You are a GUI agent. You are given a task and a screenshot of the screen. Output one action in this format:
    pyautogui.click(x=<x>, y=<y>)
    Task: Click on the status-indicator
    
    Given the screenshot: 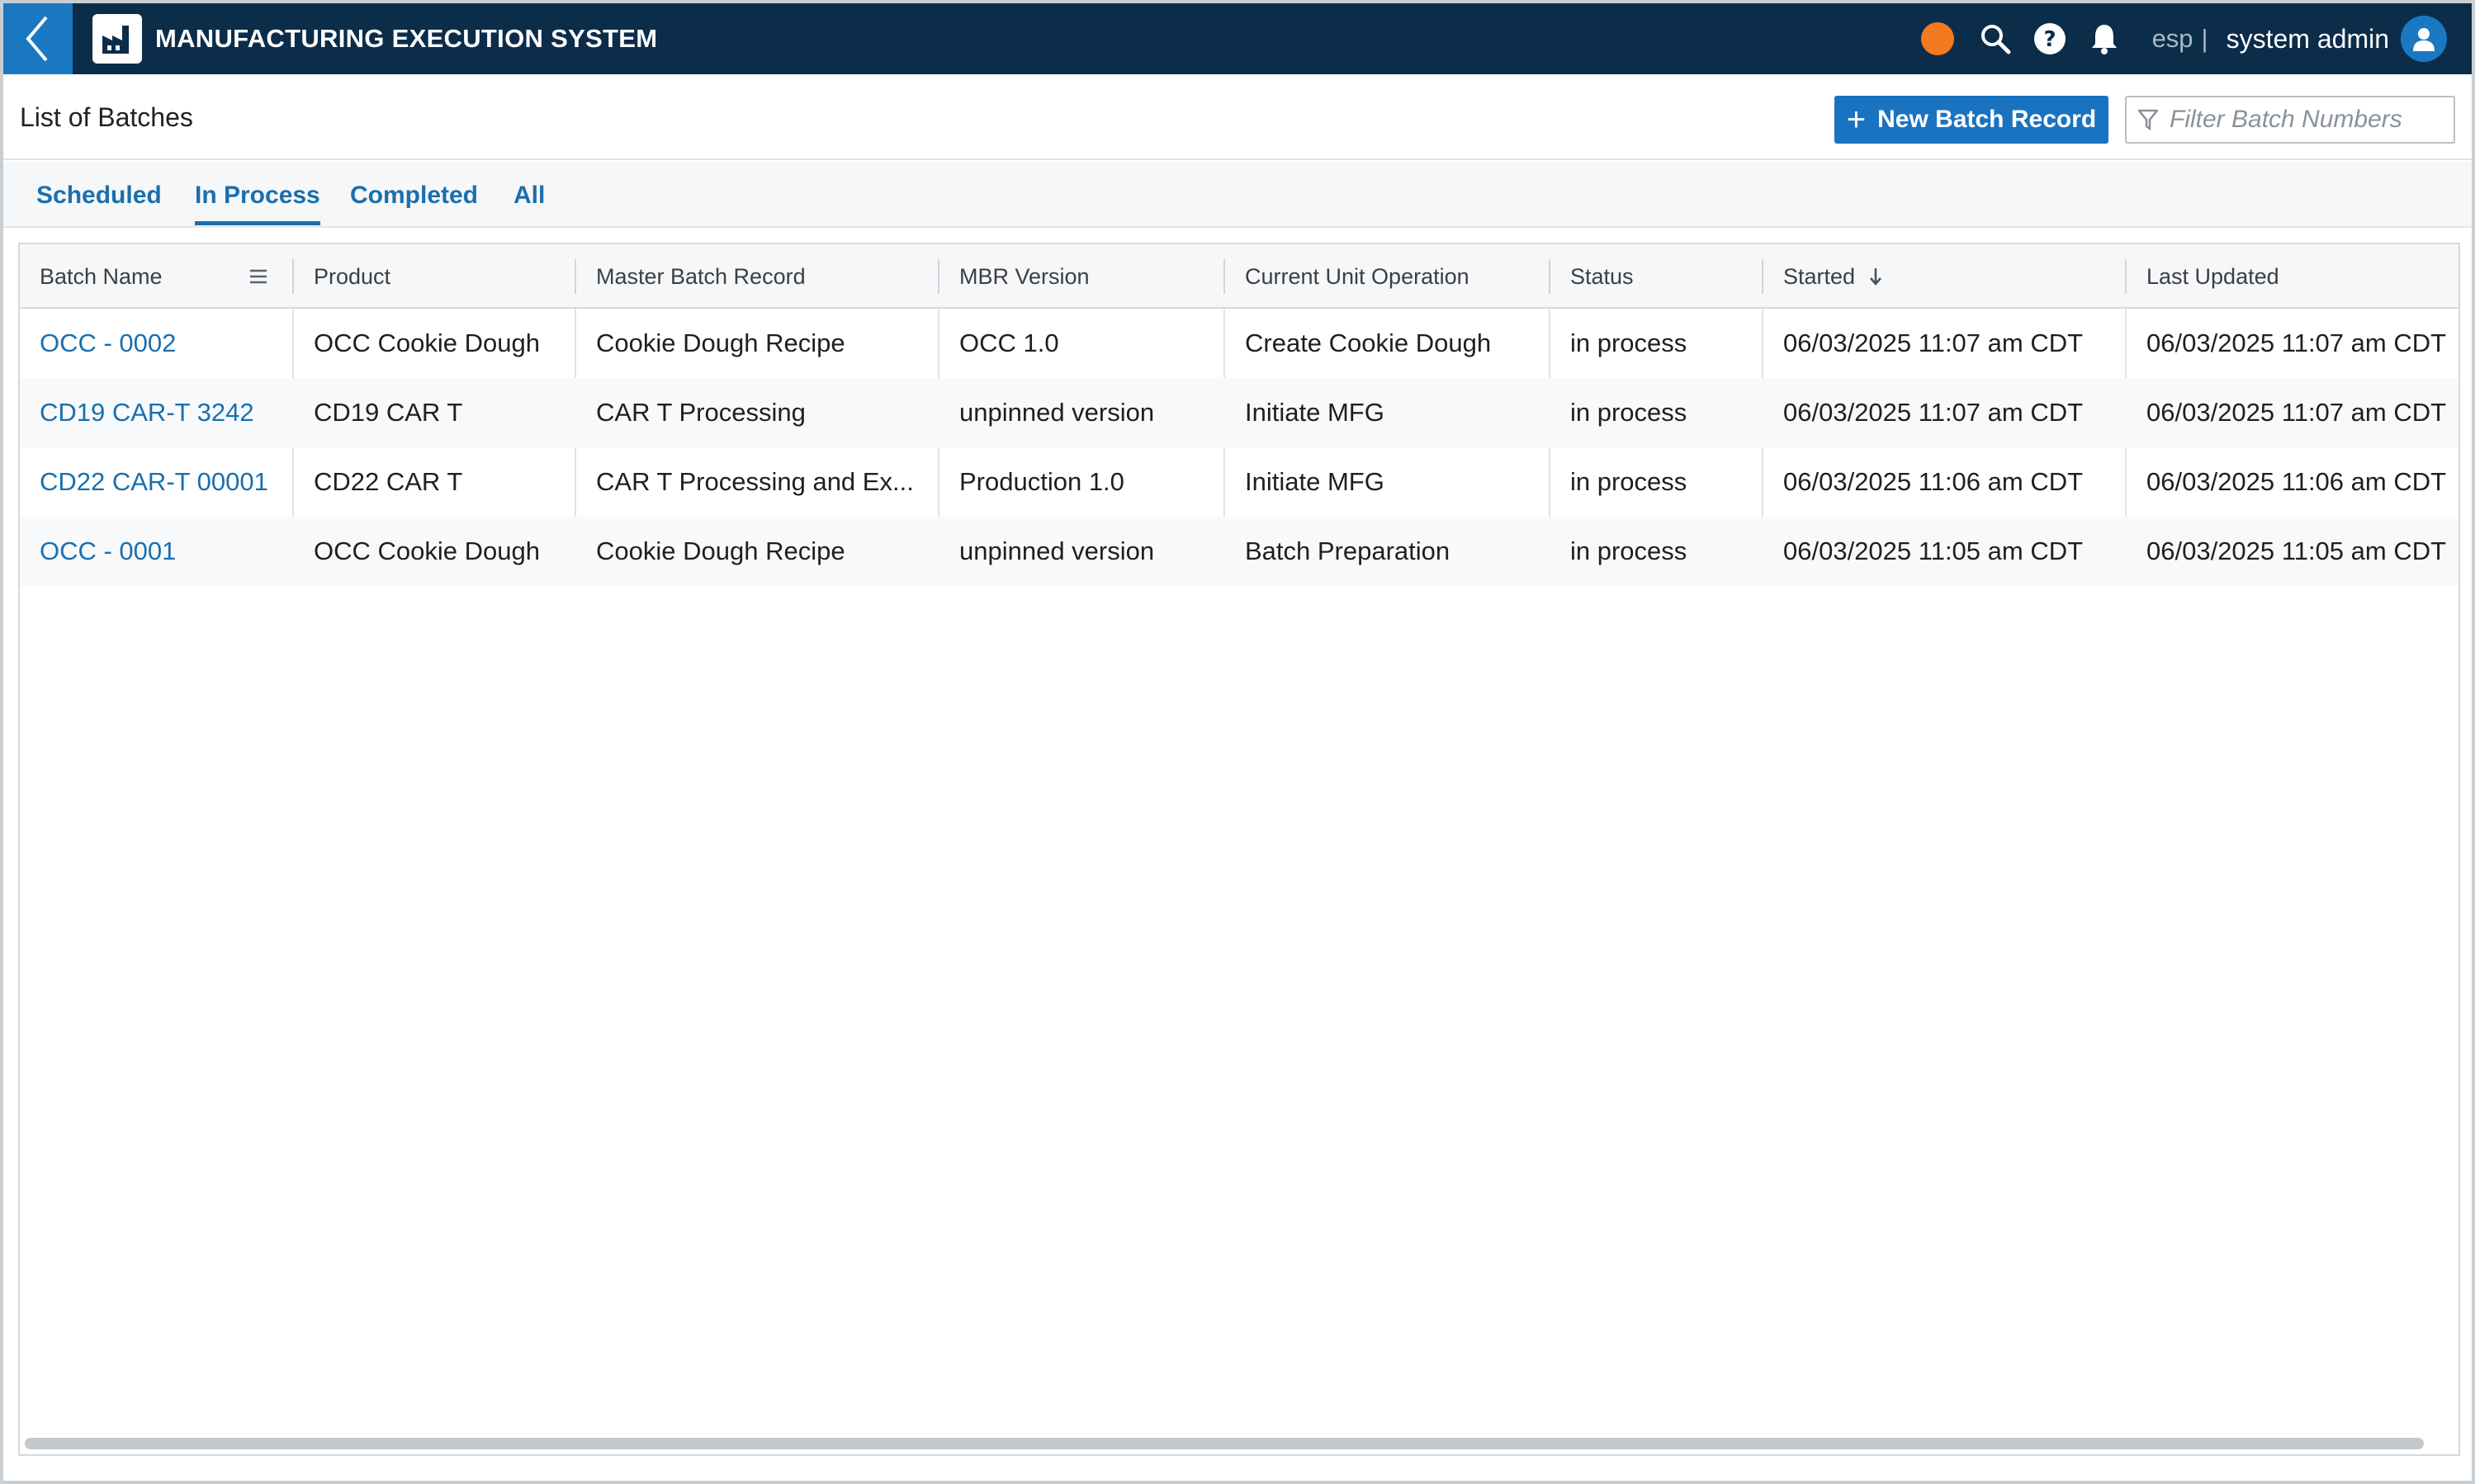 What is the action you would take?
    pyautogui.click(x=1937, y=38)
    